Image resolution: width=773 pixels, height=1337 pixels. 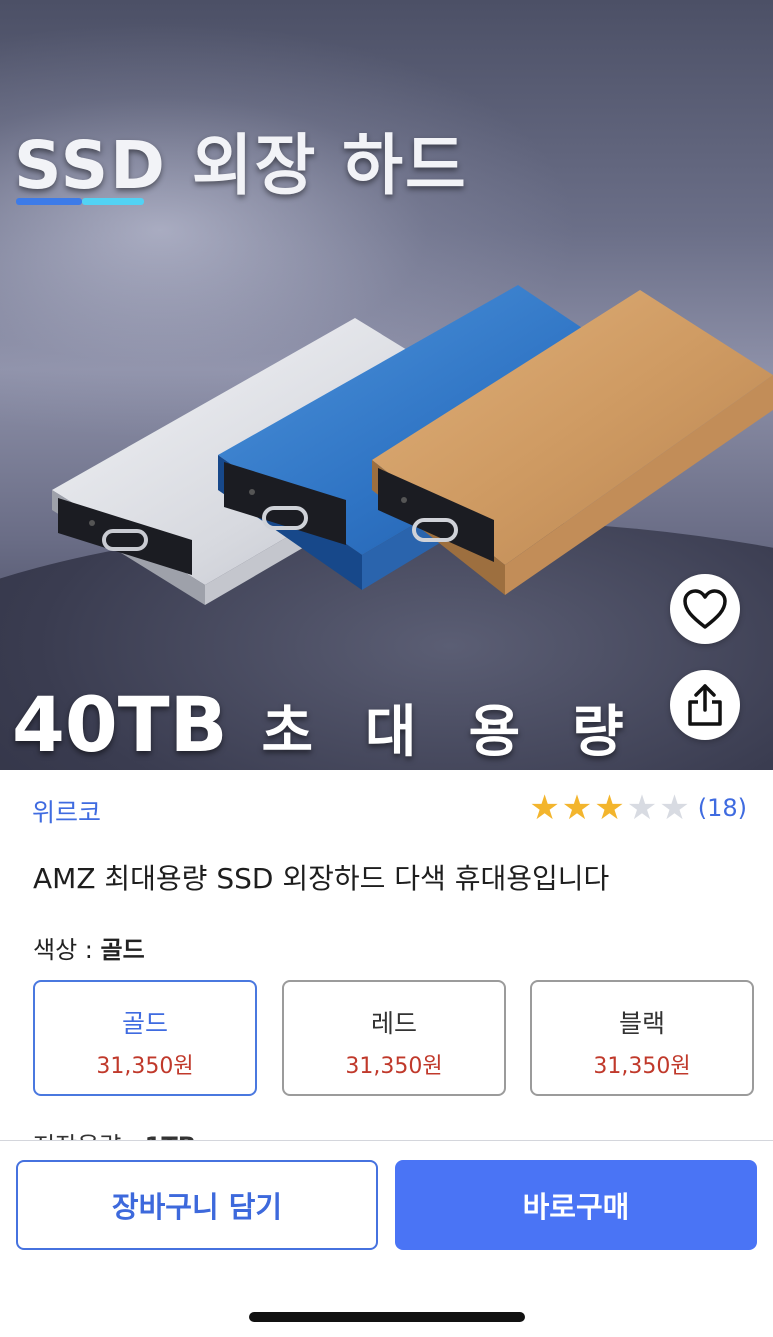 What do you see at coordinates (576, 1205) in the screenshot?
I see `buy-now-button: 바로구매` at bounding box center [576, 1205].